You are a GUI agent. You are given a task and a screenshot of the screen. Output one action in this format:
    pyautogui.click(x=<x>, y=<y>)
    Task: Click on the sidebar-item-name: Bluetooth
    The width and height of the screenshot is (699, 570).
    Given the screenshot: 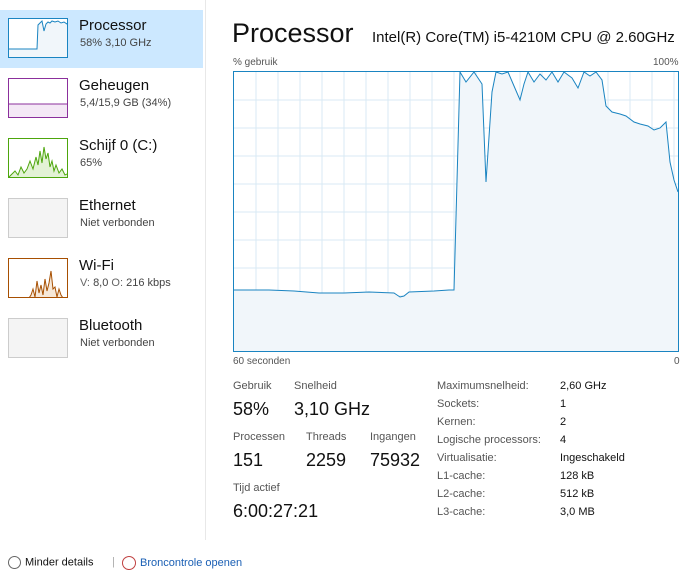 What is the action you would take?
    pyautogui.click(x=111, y=325)
    